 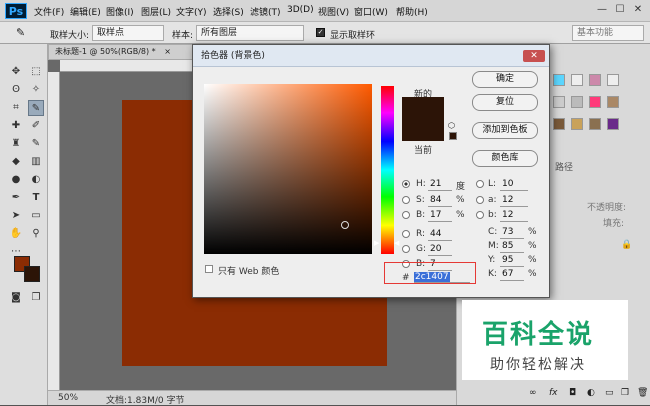 What do you see at coordinates (16, 126) in the screenshot?
I see `healing-tool-icon: ✚` at bounding box center [16, 126].